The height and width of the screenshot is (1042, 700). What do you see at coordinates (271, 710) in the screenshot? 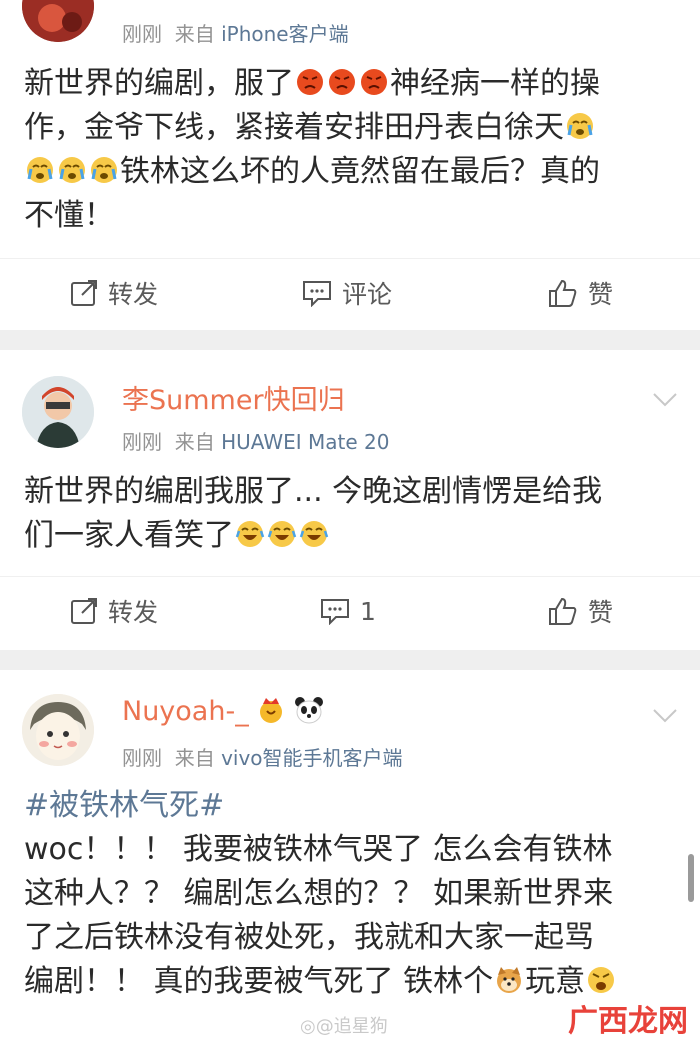
I see `crown-heart-emoji-icon` at bounding box center [271, 710].